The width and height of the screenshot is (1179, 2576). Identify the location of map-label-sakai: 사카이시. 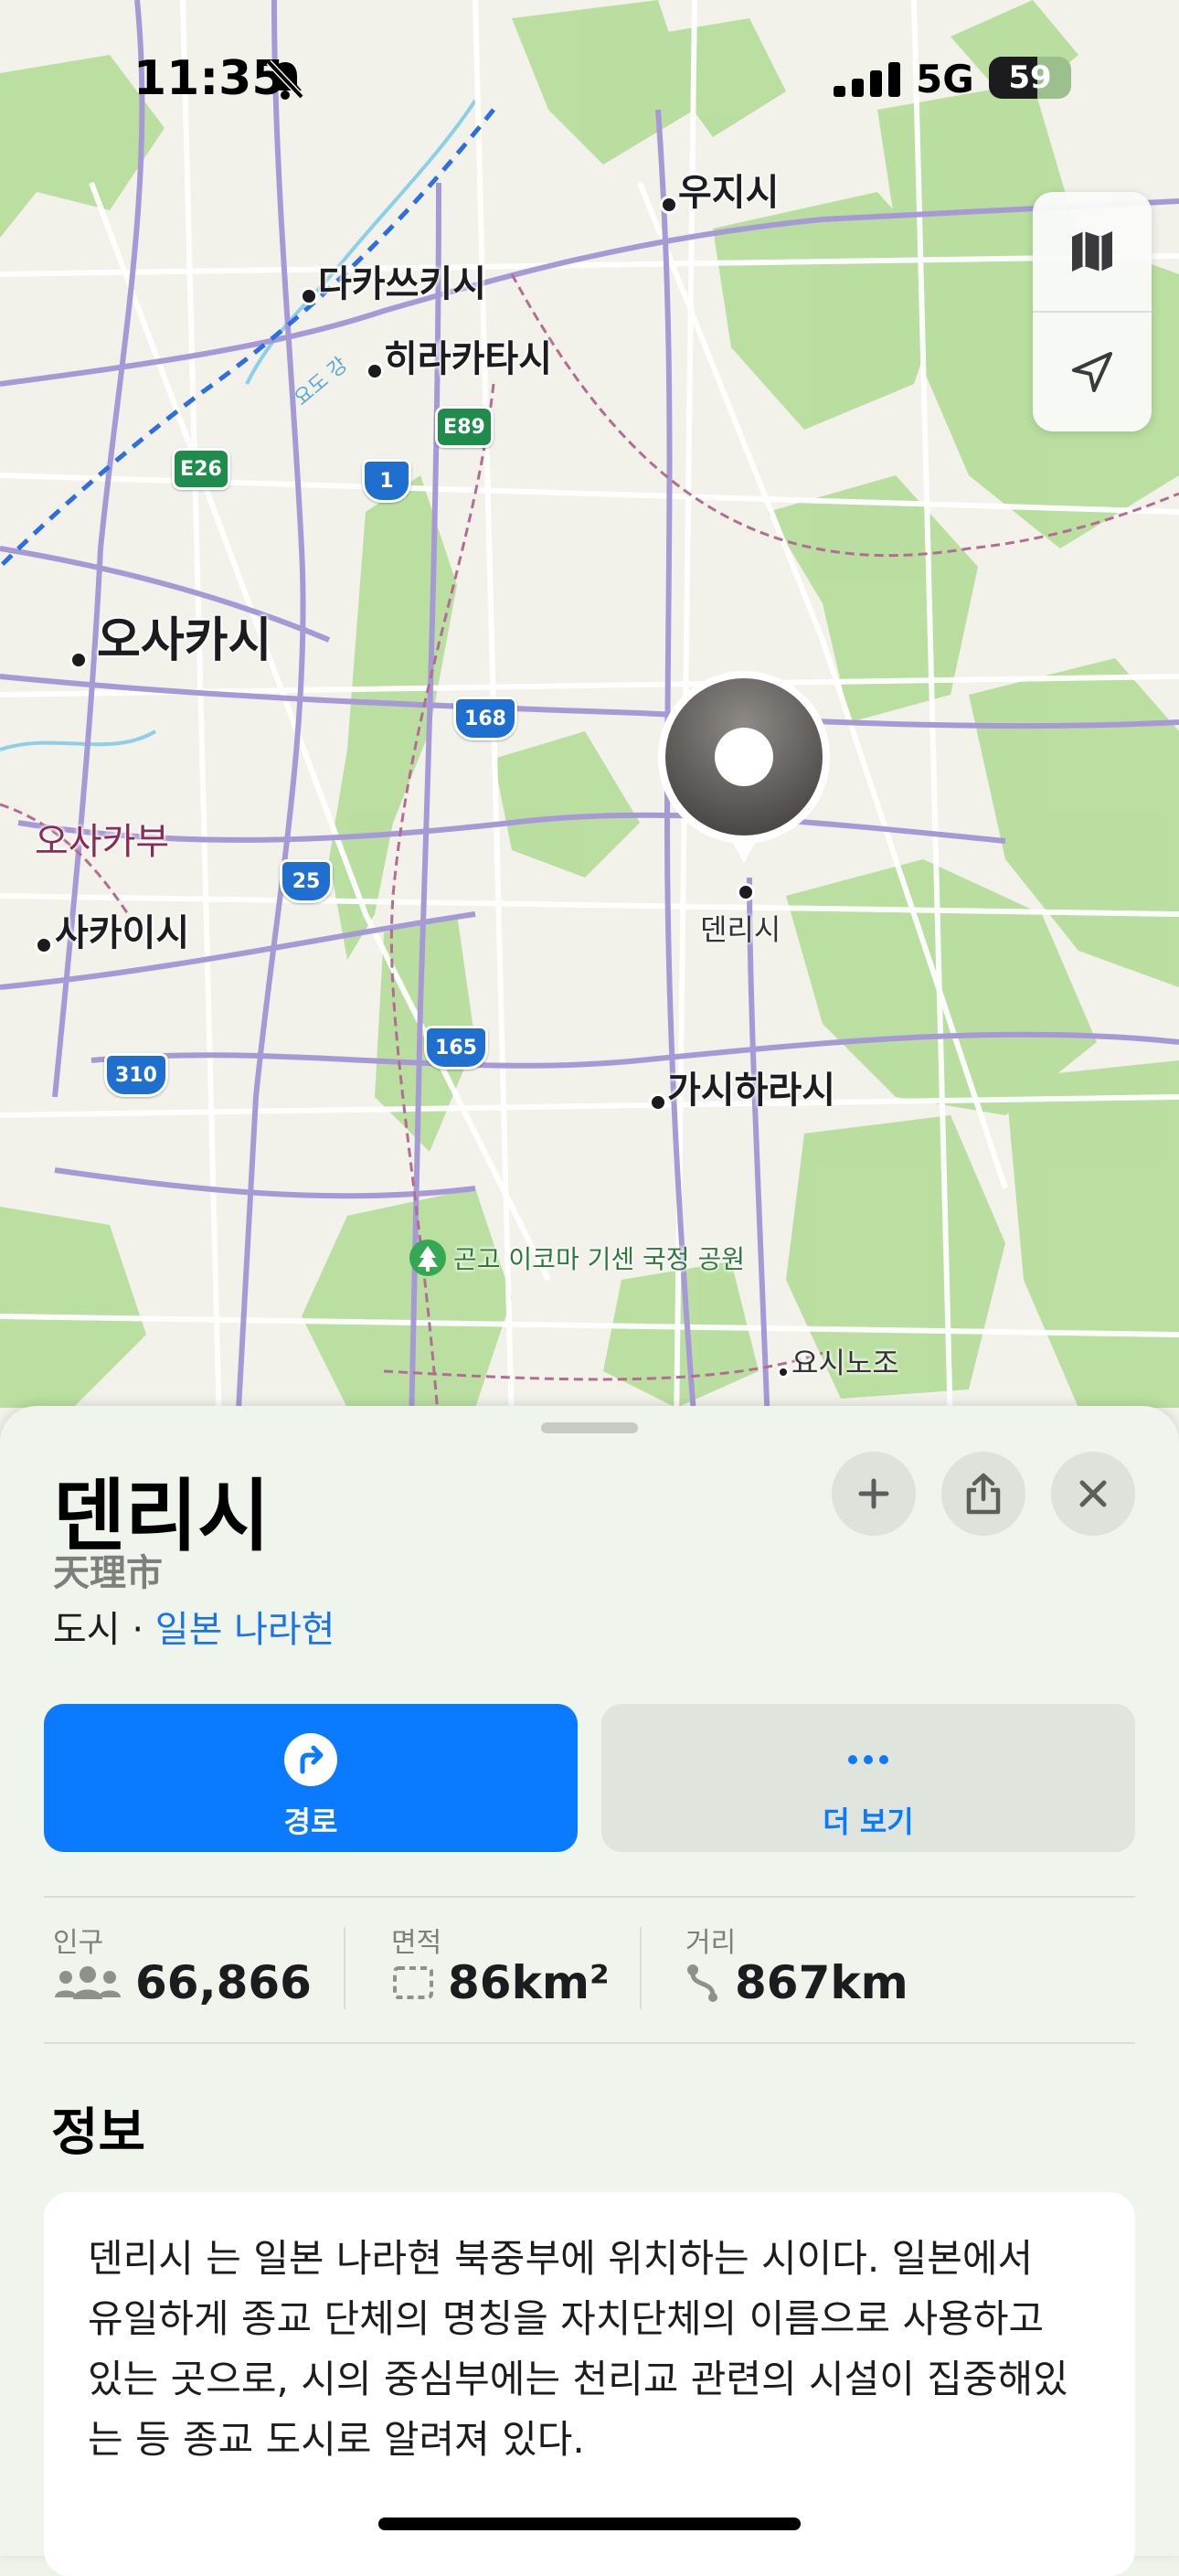
(122, 929).